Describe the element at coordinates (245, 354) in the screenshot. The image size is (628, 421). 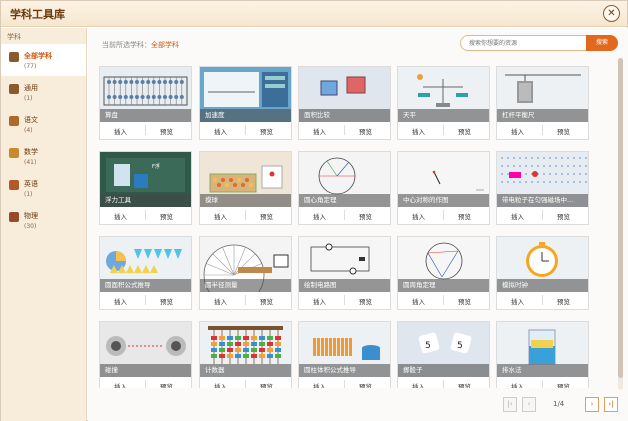
I see `tool-card: 计数器 插入 预览` at that location.